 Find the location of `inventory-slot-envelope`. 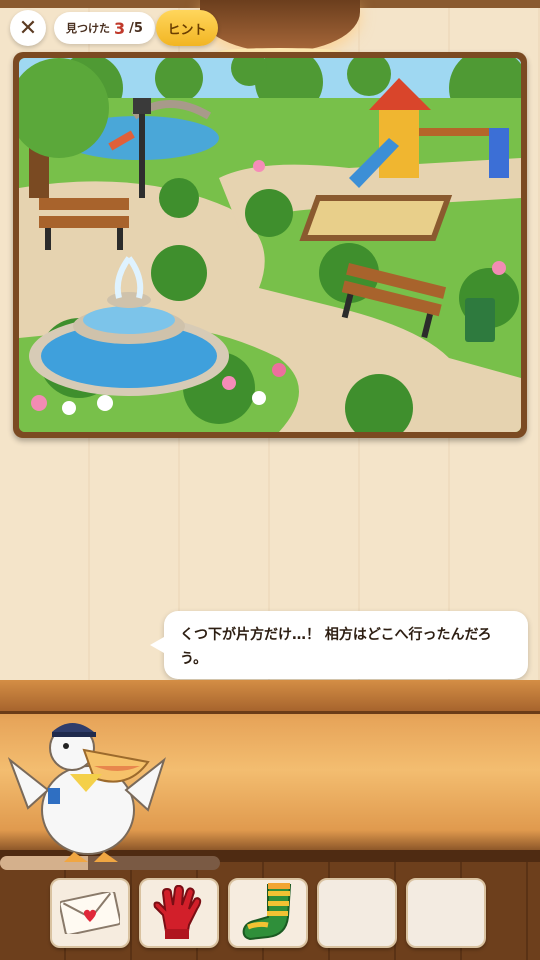

inventory-slot-envelope is located at coordinates (90, 913).